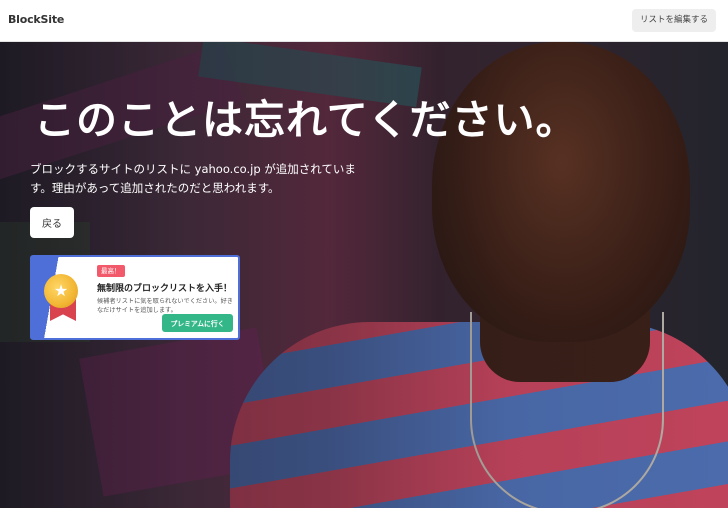 This screenshot has height=508, width=728. What do you see at coordinates (52, 222) in the screenshot?
I see `back-button: 戻る` at bounding box center [52, 222].